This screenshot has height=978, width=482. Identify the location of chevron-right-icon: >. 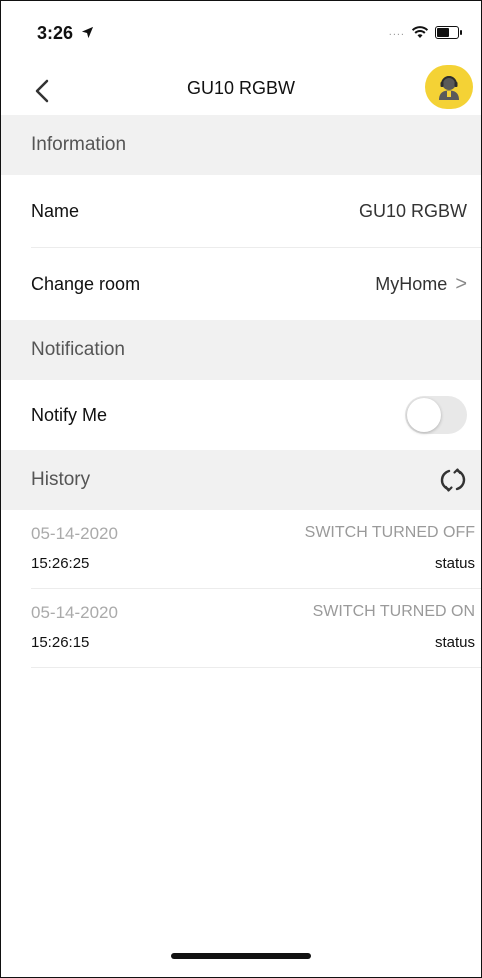
(461, 283).